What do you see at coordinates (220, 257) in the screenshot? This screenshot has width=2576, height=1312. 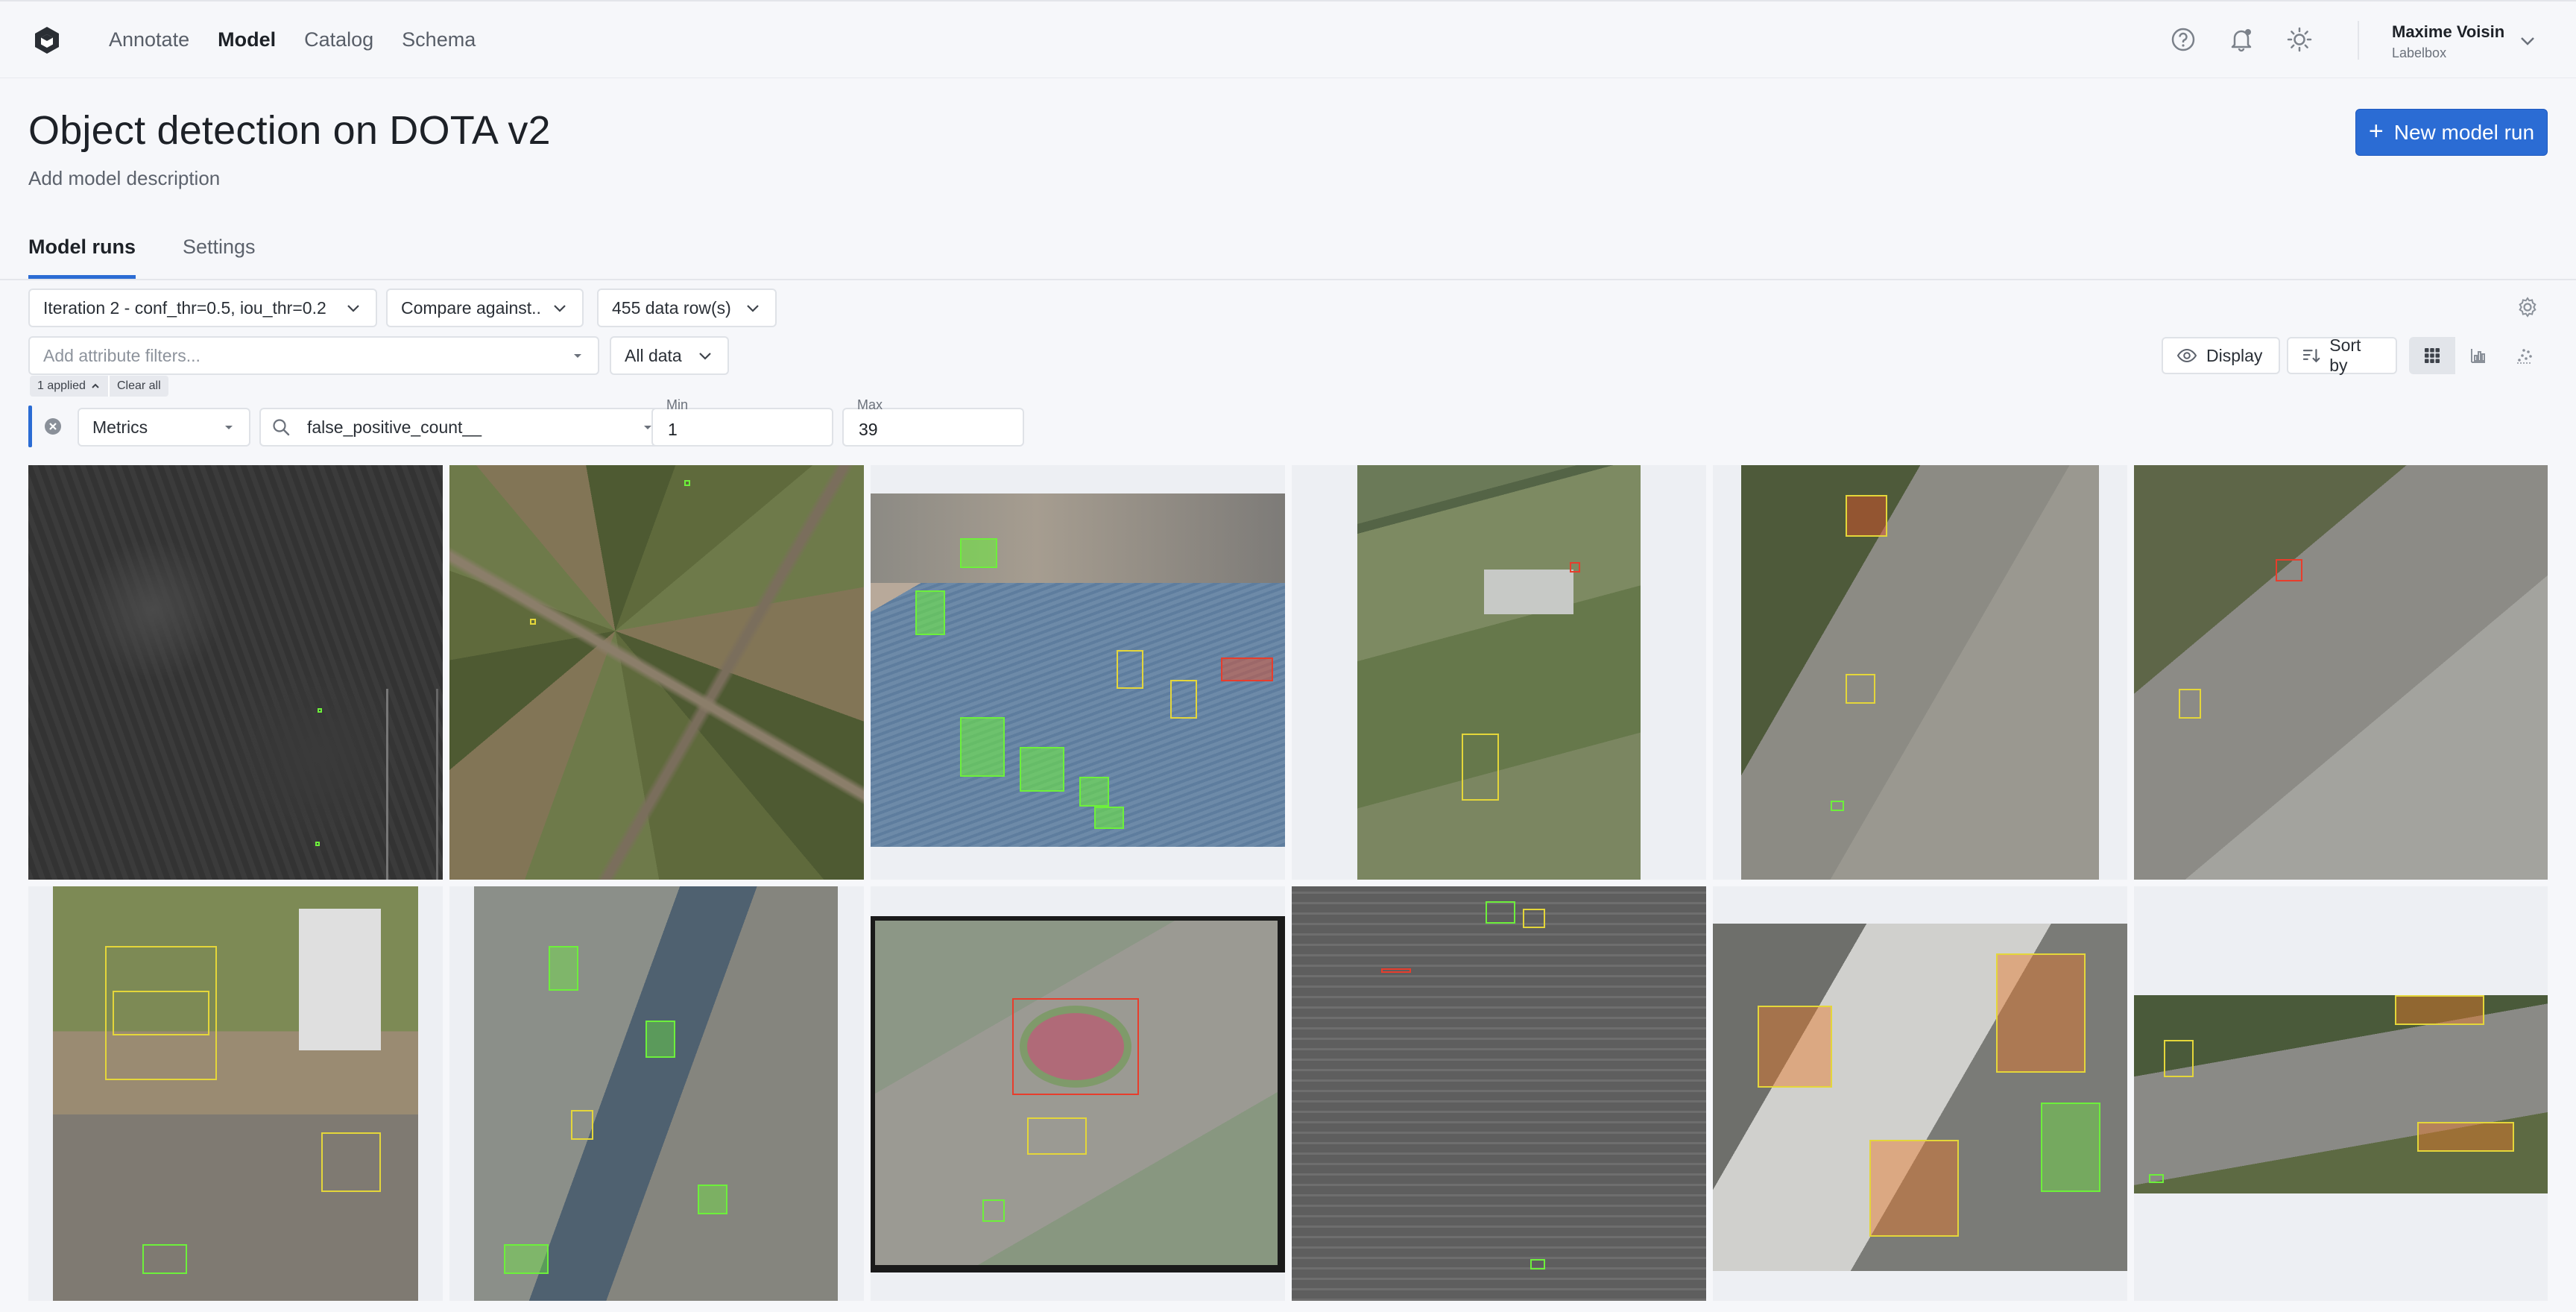 I see `tab-settings: Settings` at bounding box center [220, 257].